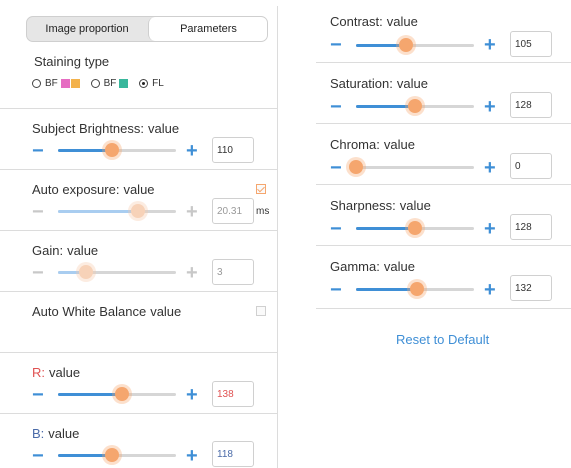  What do you see at coordinates (261, 189) in the screenshot?
I see `auto-exposure-checkbox` at bounding box center [261, 189].